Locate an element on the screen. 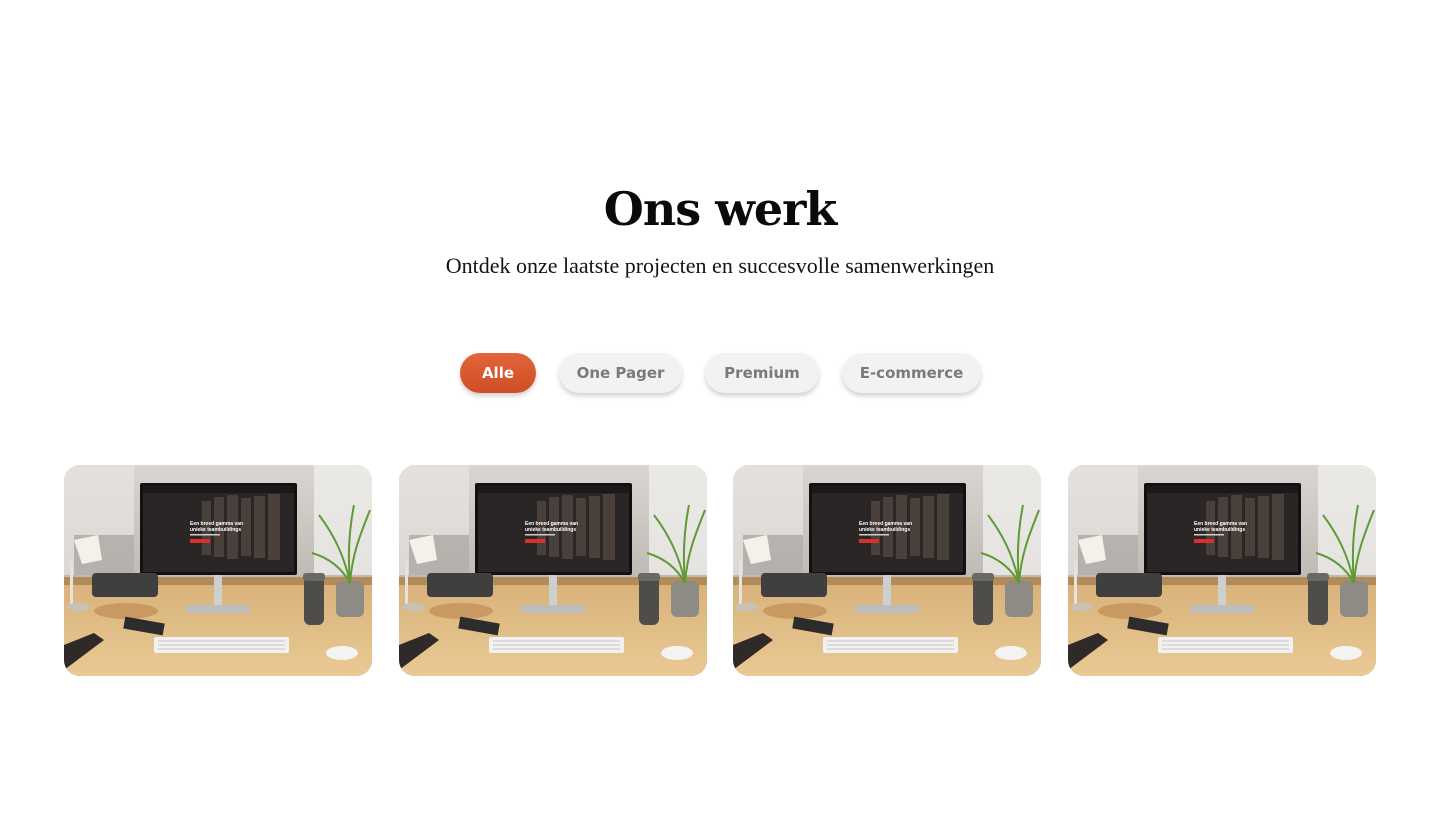 This screenshot has height=828, width=1440. section-title: Ons werk is located at coordinates (720, 209).